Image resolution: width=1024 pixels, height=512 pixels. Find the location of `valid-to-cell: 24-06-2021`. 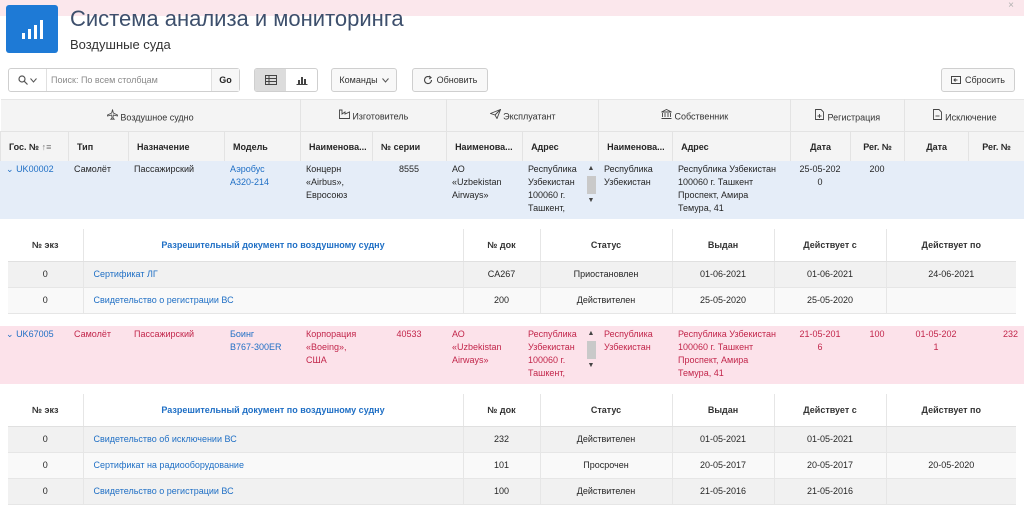

valid-to-cell: 24-06-2021 is located at coordinates (950, 274).